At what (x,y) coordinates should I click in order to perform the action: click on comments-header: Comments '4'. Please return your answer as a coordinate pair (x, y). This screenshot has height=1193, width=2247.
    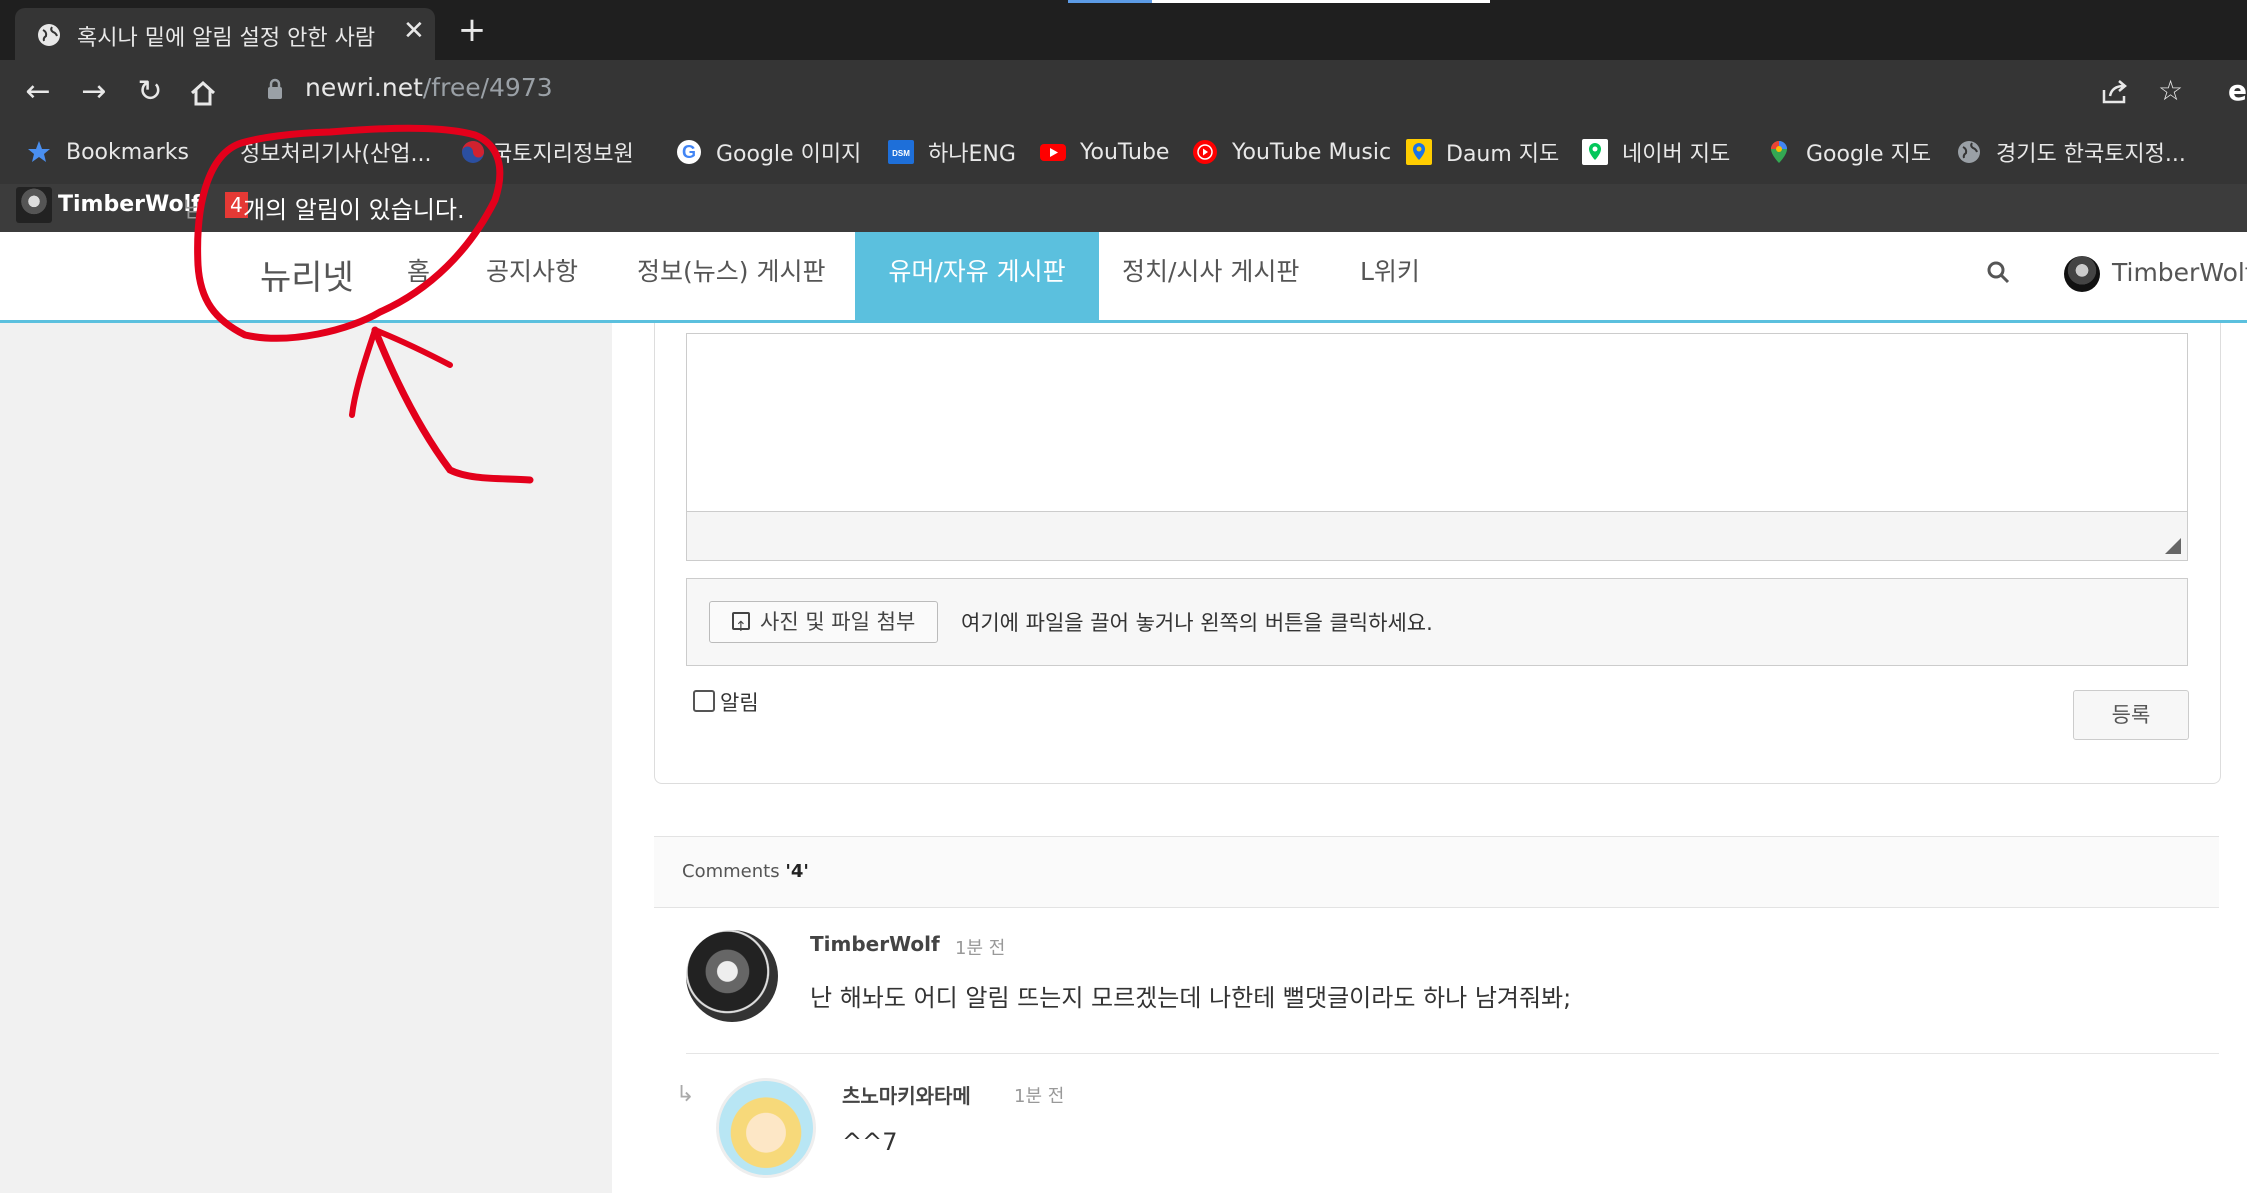
    Looking at the image, I should click on (1436, 872).